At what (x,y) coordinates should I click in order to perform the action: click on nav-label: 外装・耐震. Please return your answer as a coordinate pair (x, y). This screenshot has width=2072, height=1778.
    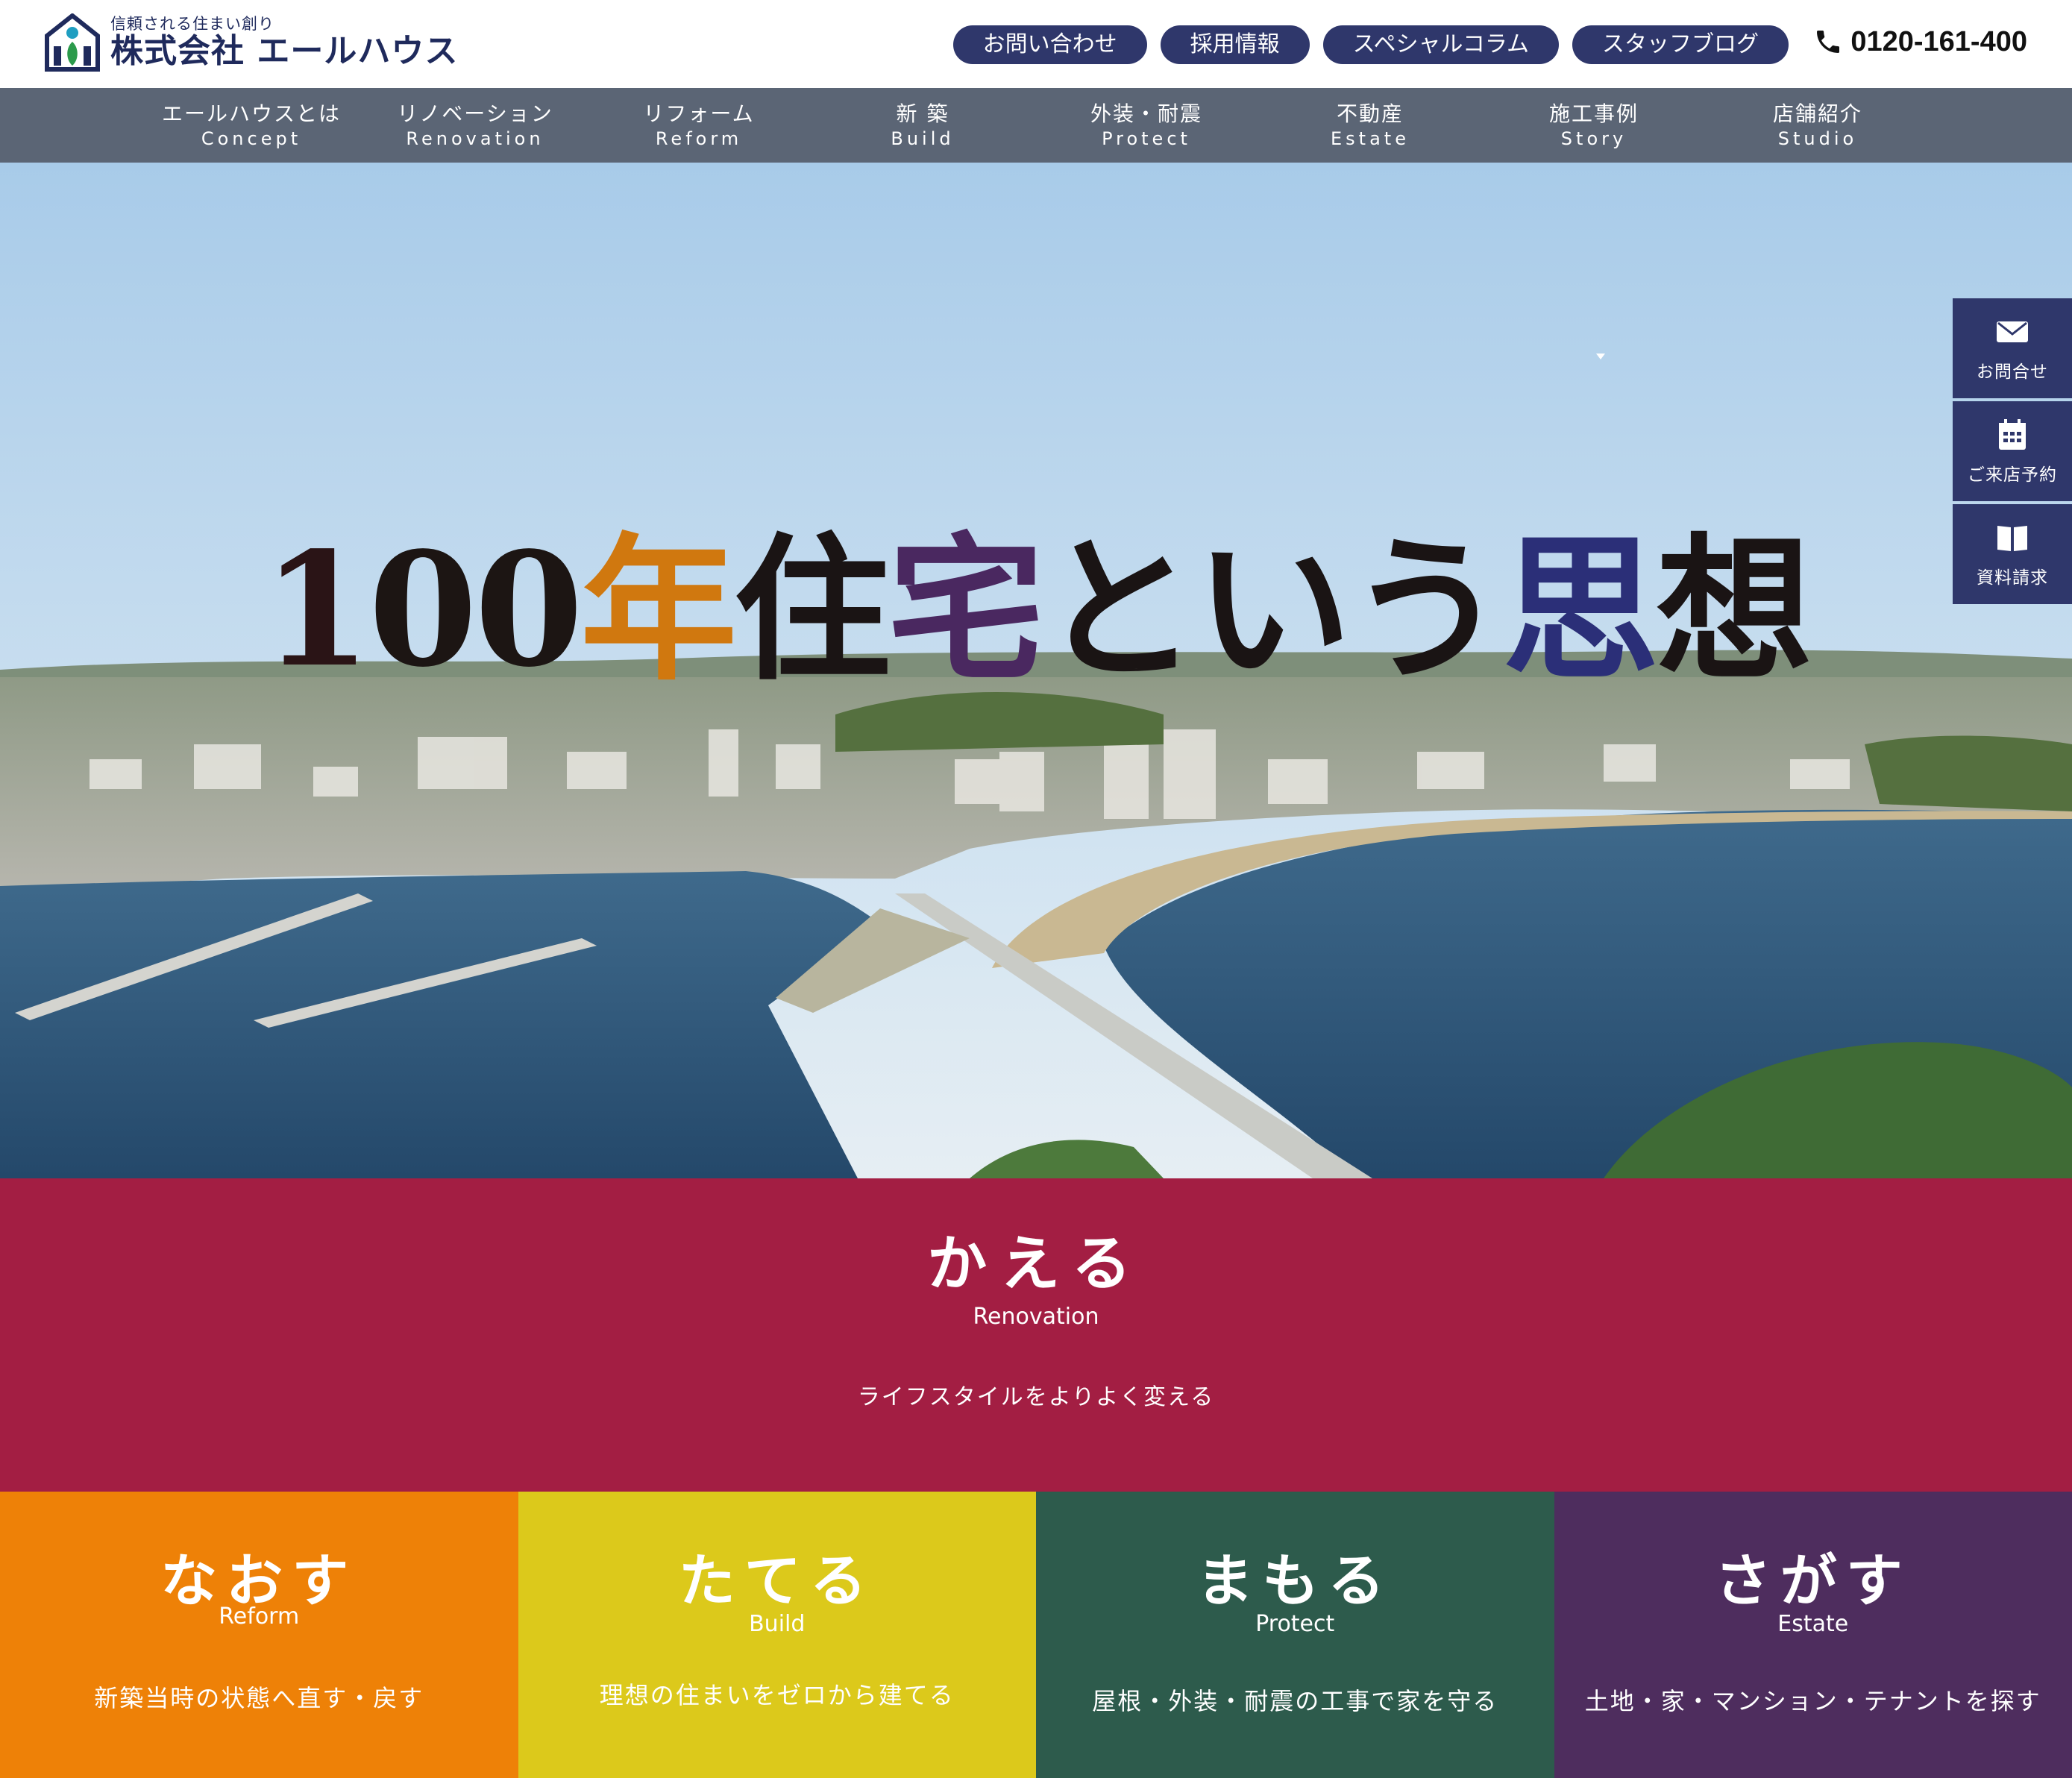
    Looking at the image, I should click on (1146, 113).